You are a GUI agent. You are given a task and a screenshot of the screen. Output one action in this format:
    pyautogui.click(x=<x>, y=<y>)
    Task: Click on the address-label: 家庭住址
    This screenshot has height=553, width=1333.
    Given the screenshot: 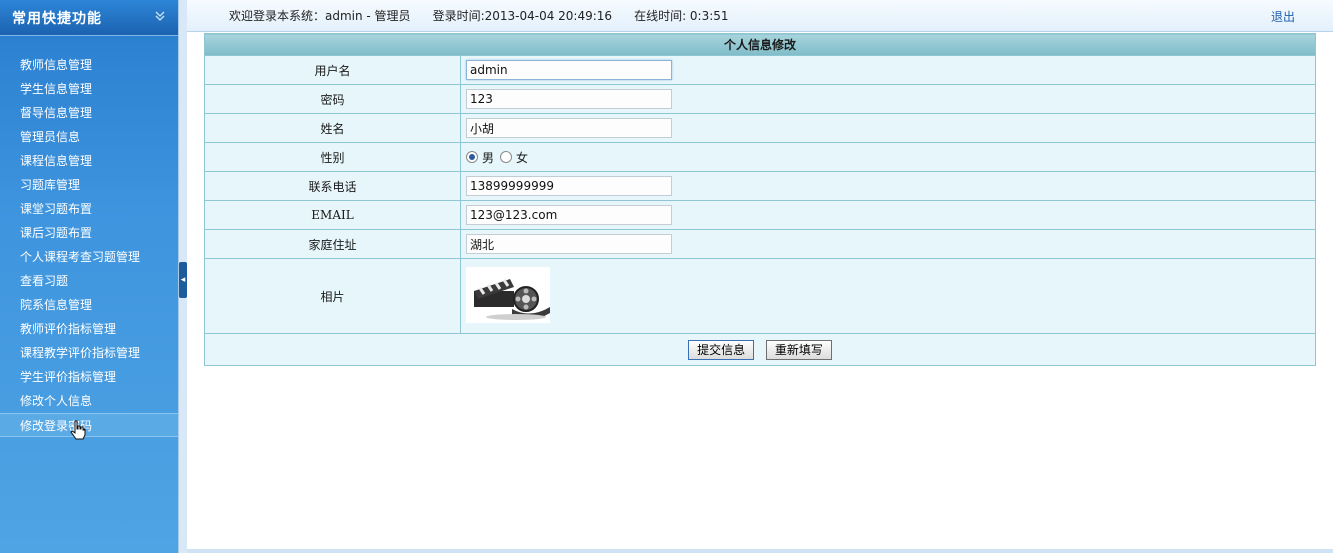 What is the action you would take?
    pyautogui.click(x=332, y=244)
    